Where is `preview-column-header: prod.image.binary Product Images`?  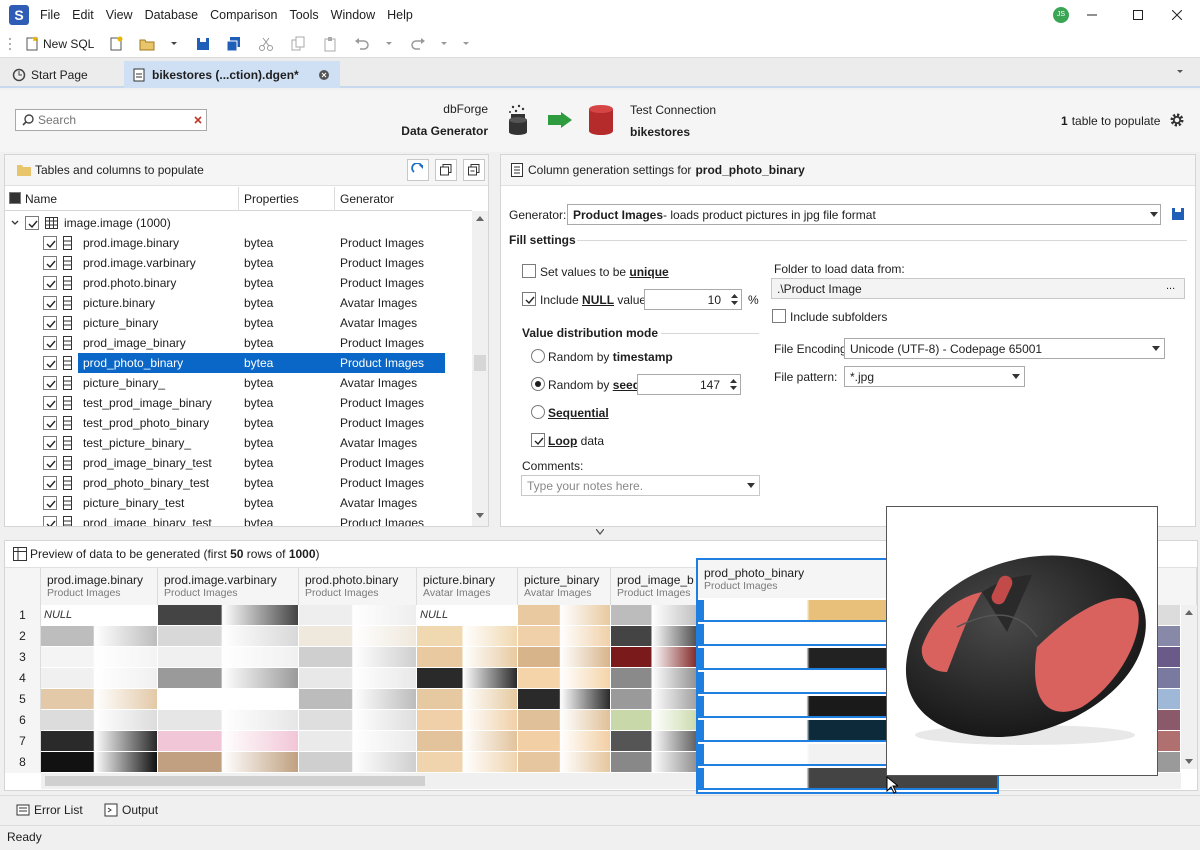 preview-column-header: prod.image.binary Product Images is located at coordinates (99, 586).